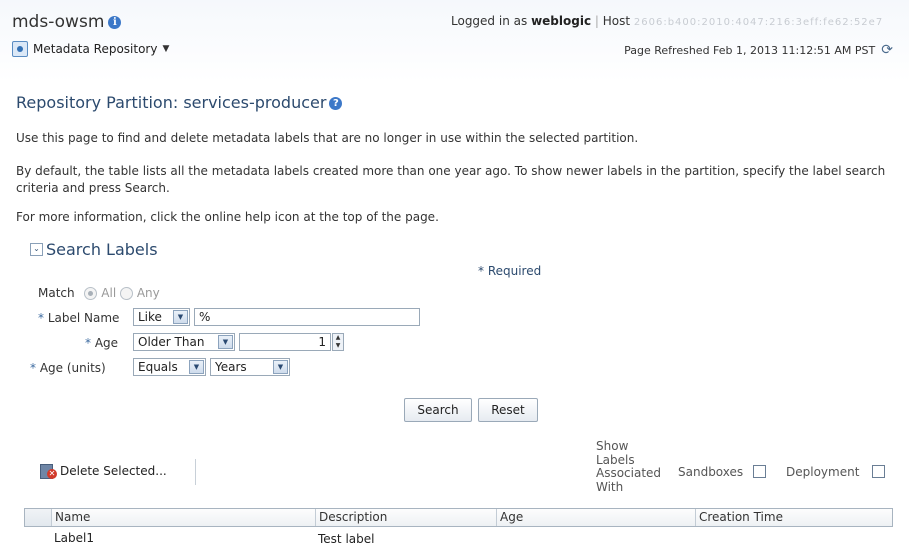 The image size is (909, 546). What do you see at coordinates (759, 471) in the screenshot?
I see `sandboxes-checkbox` at bounding box center [759, 471].